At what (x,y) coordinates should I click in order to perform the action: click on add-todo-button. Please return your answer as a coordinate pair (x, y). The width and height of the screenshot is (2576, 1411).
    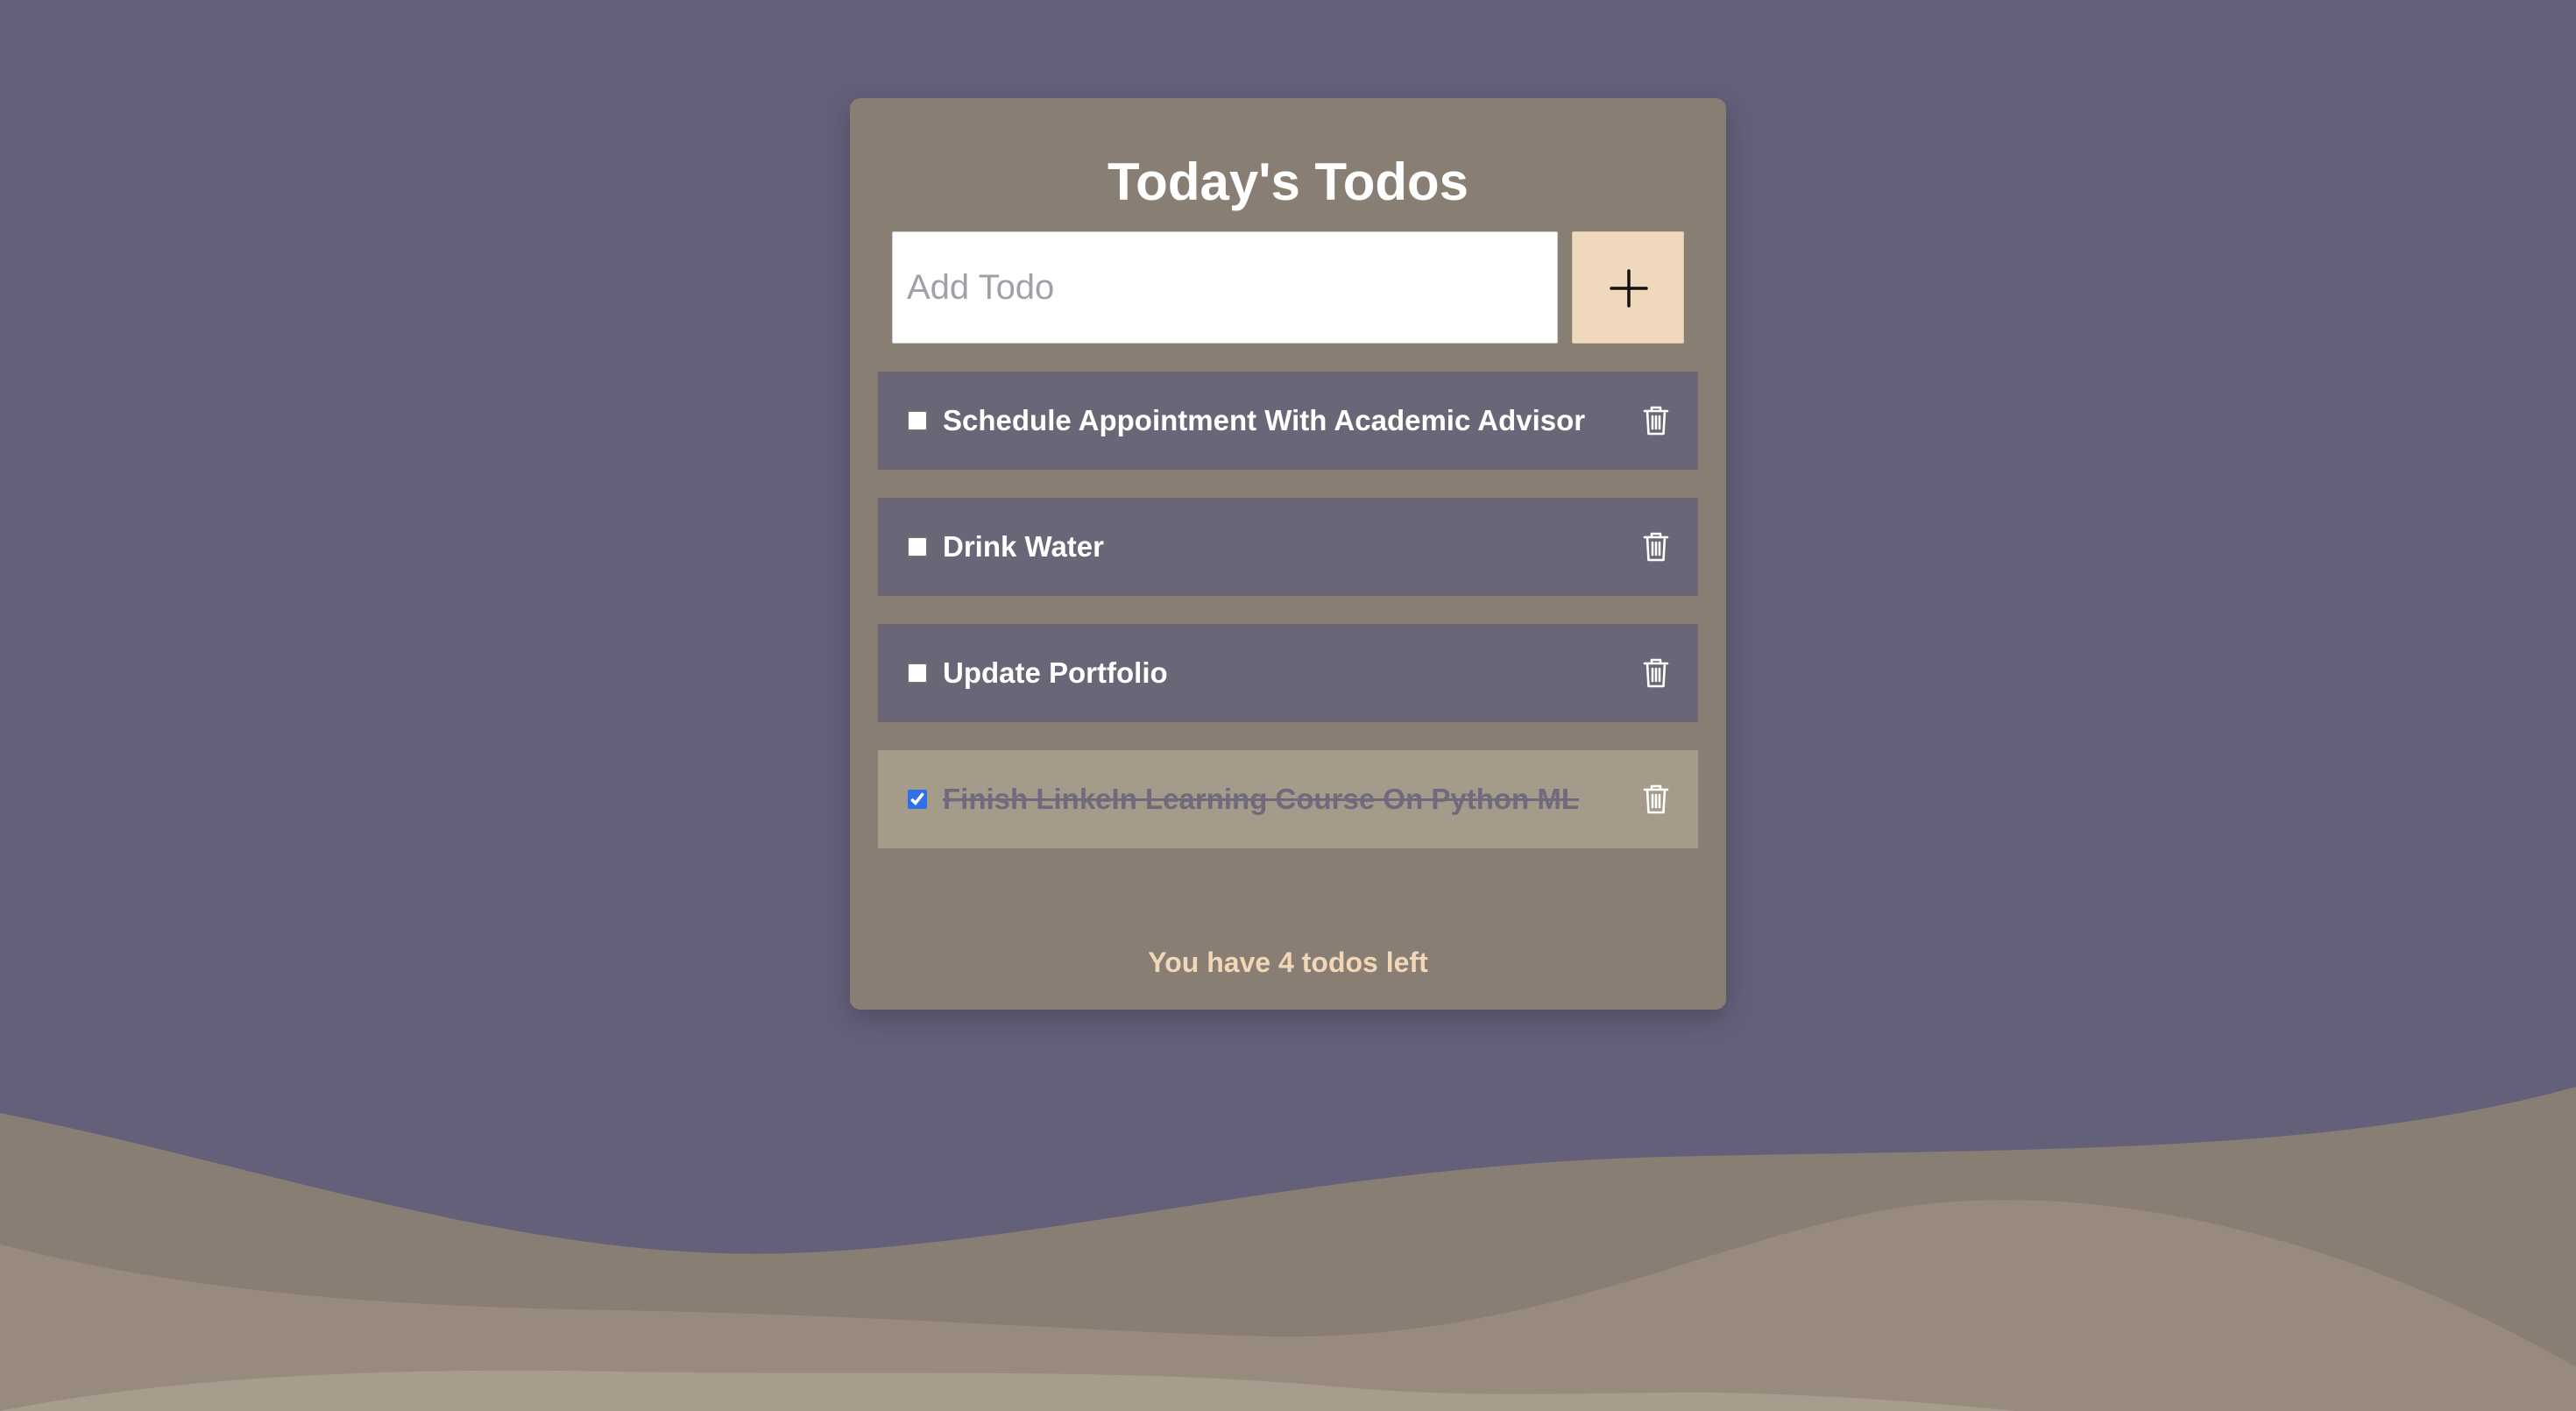
    Looking at the image, I should click on (1628, 288).